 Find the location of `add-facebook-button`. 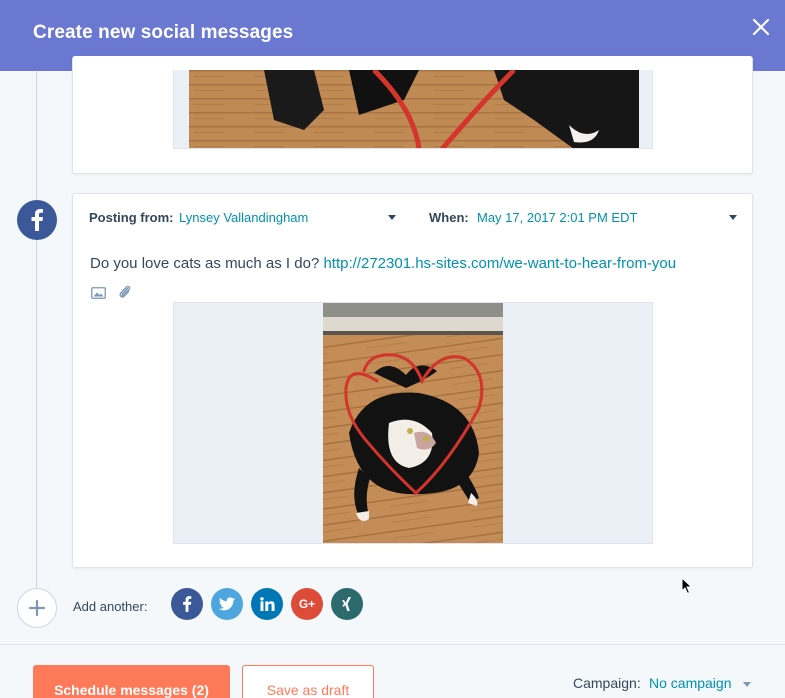

add-facebook-button is located at coordinates (187, 604).